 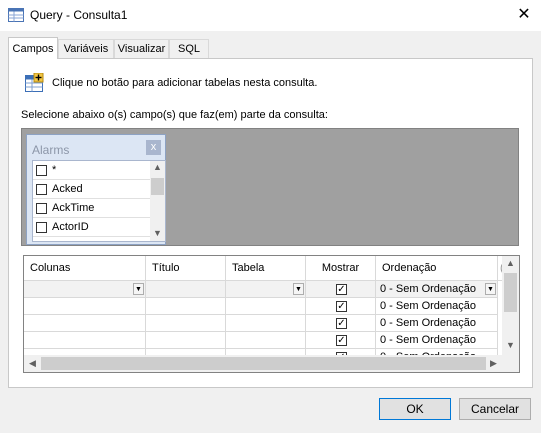 I want to click on field-row-acked: Acked, so click(x=91, y=189).